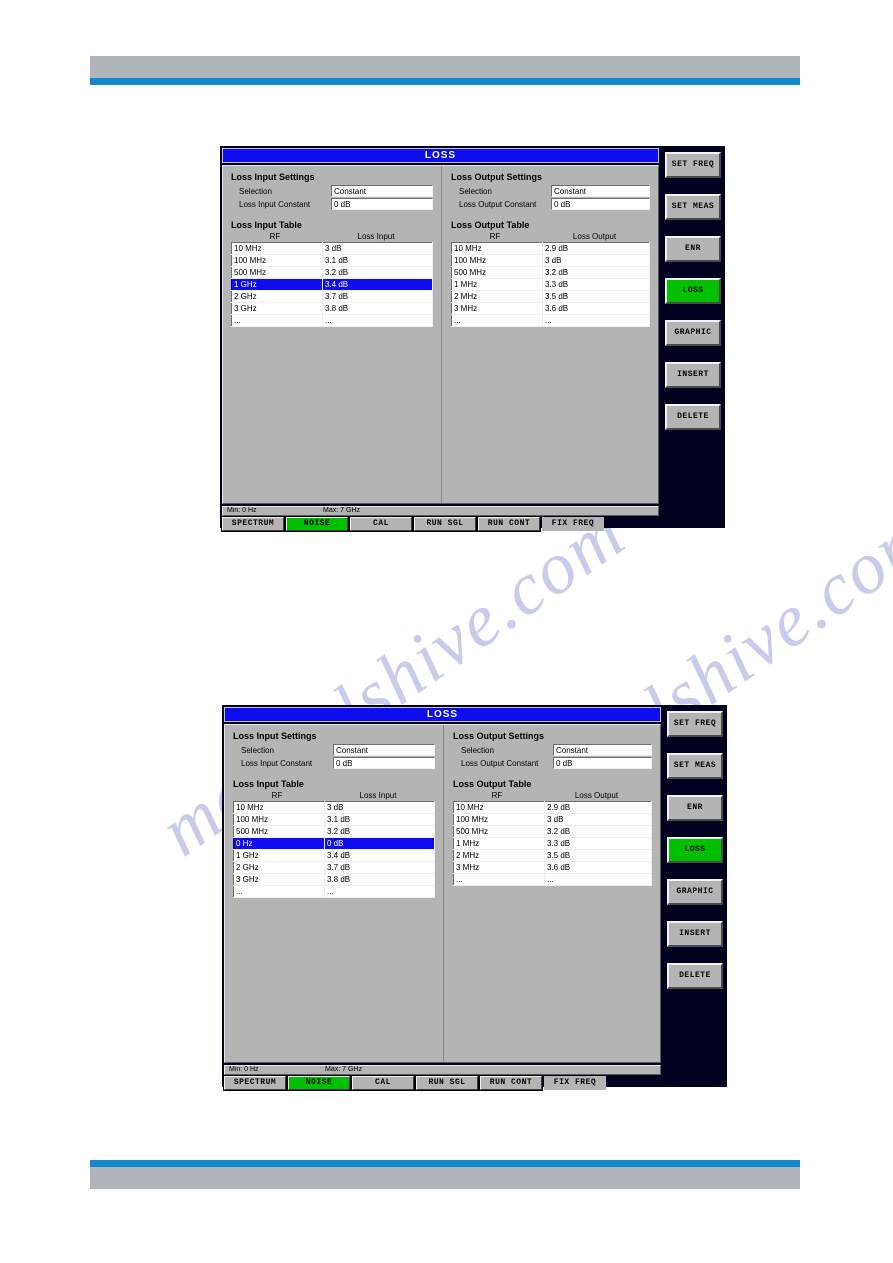 The image size is (893, 1263). Describe the element at coordinates (277, 296) in the screenshot. I see `cell-rf: 2 GHz` at that location.